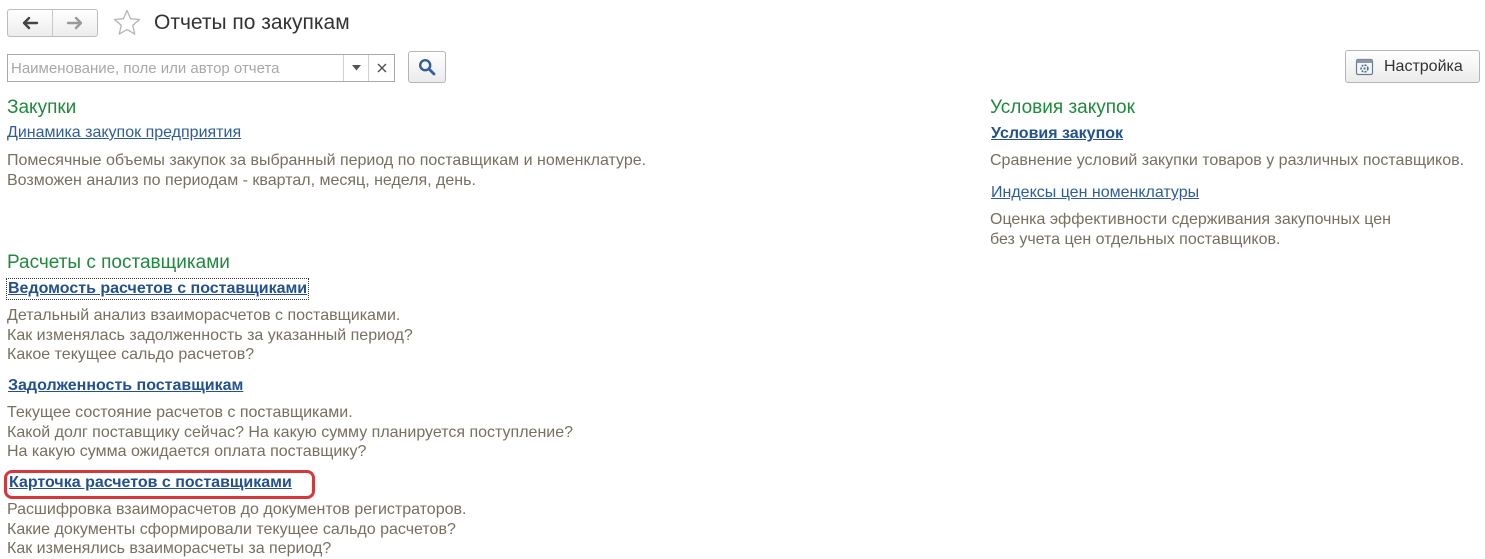  Describe the element at coordinates (150, 483) in the screenshot. I see `report-link-settlements-card: Карточка расчетов с поставщиками` at that location.